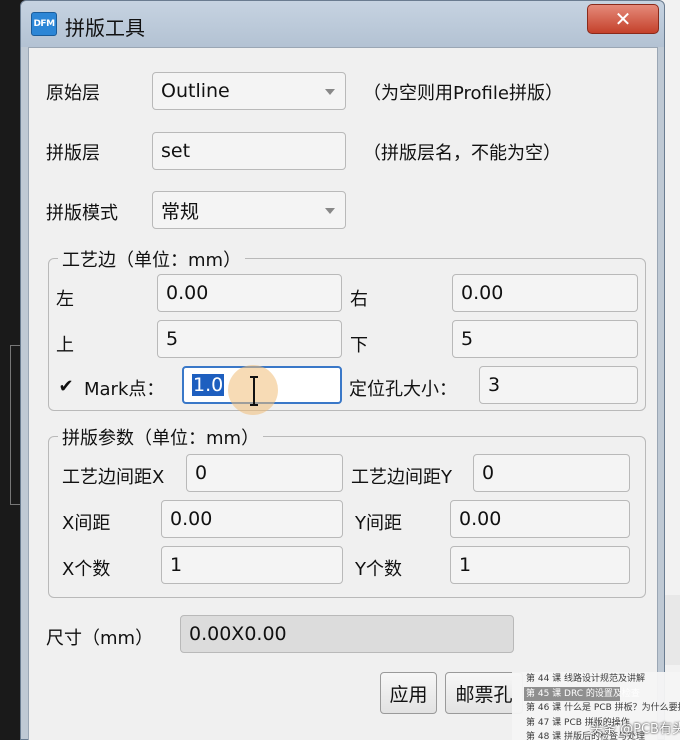 The width and height of the screenshot is (680, 740). What do you see at coordinates (252, 519) in the screenshot?
I see `x-spacing-input: 0.00` at bounding box center [252, 519].